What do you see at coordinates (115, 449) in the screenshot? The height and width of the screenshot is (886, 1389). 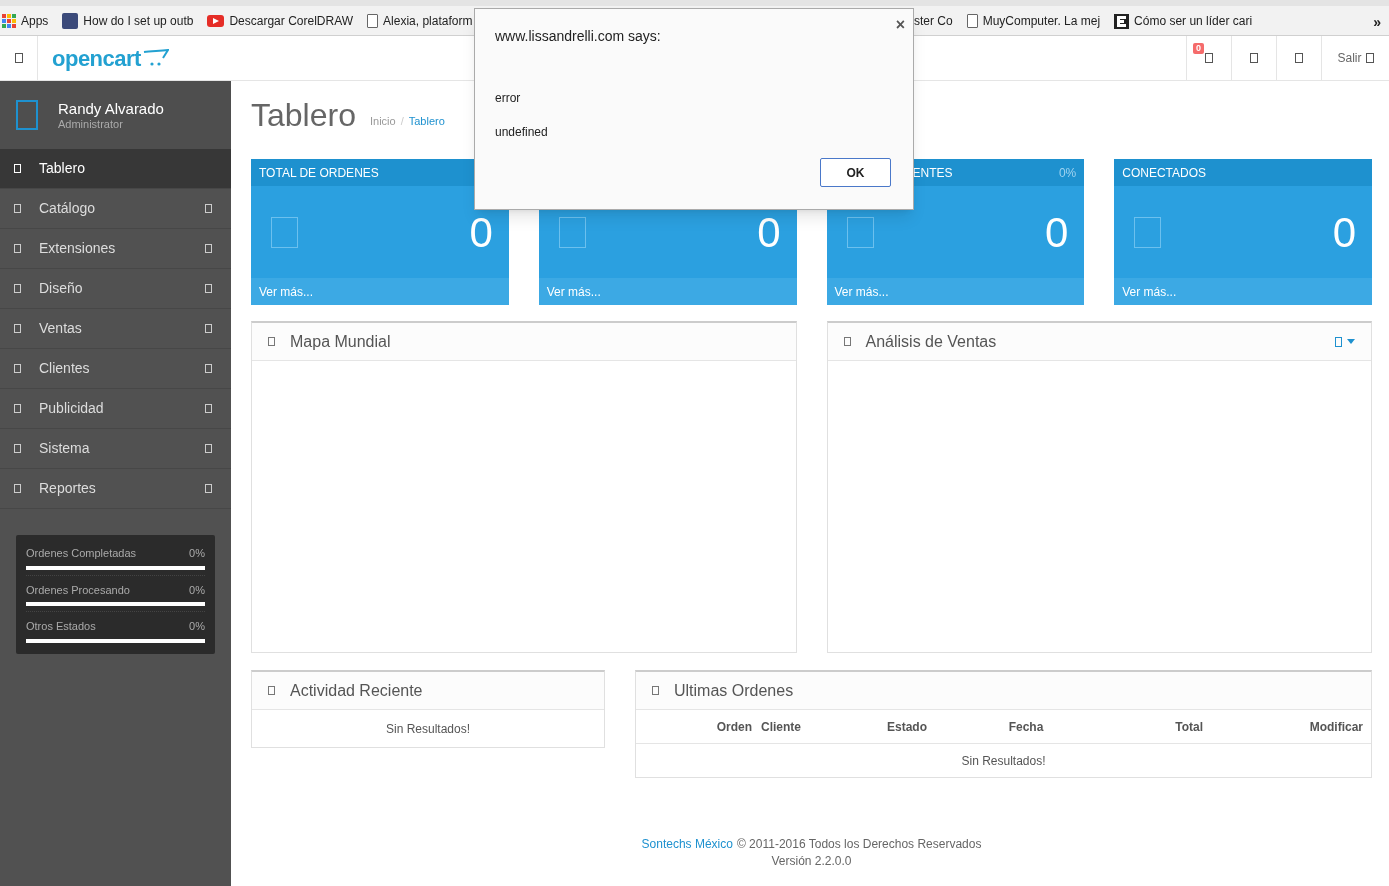 I see `sidebar-item: Sistema` at bounding box center [115, 449].